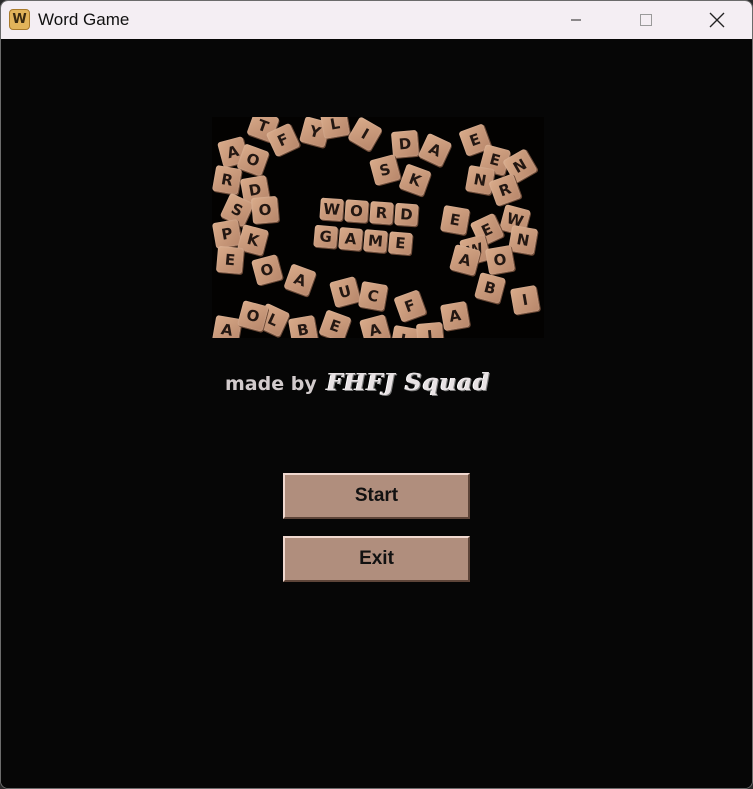  I want to click on banner-tile: S, so click(385, 170).